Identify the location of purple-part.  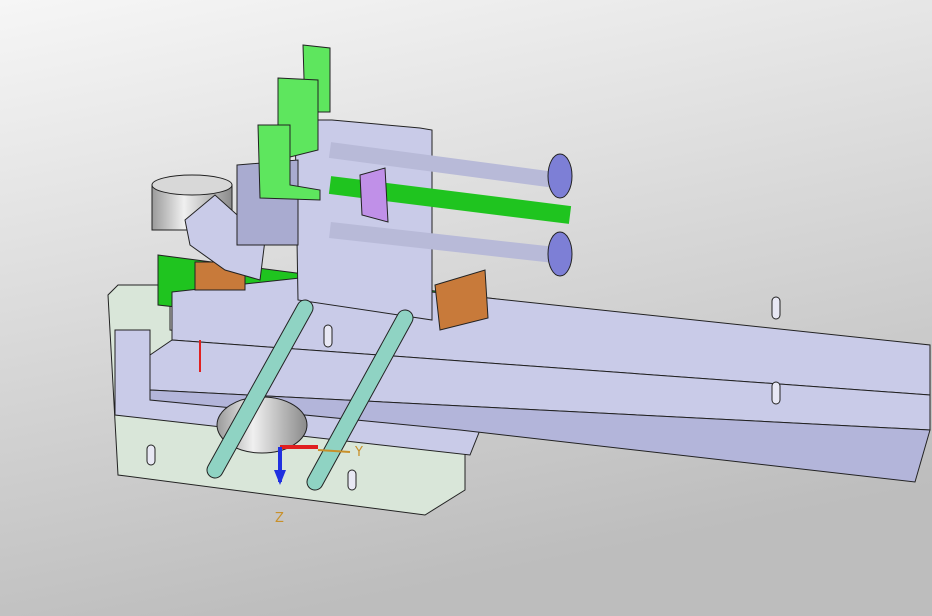
(374, 195).